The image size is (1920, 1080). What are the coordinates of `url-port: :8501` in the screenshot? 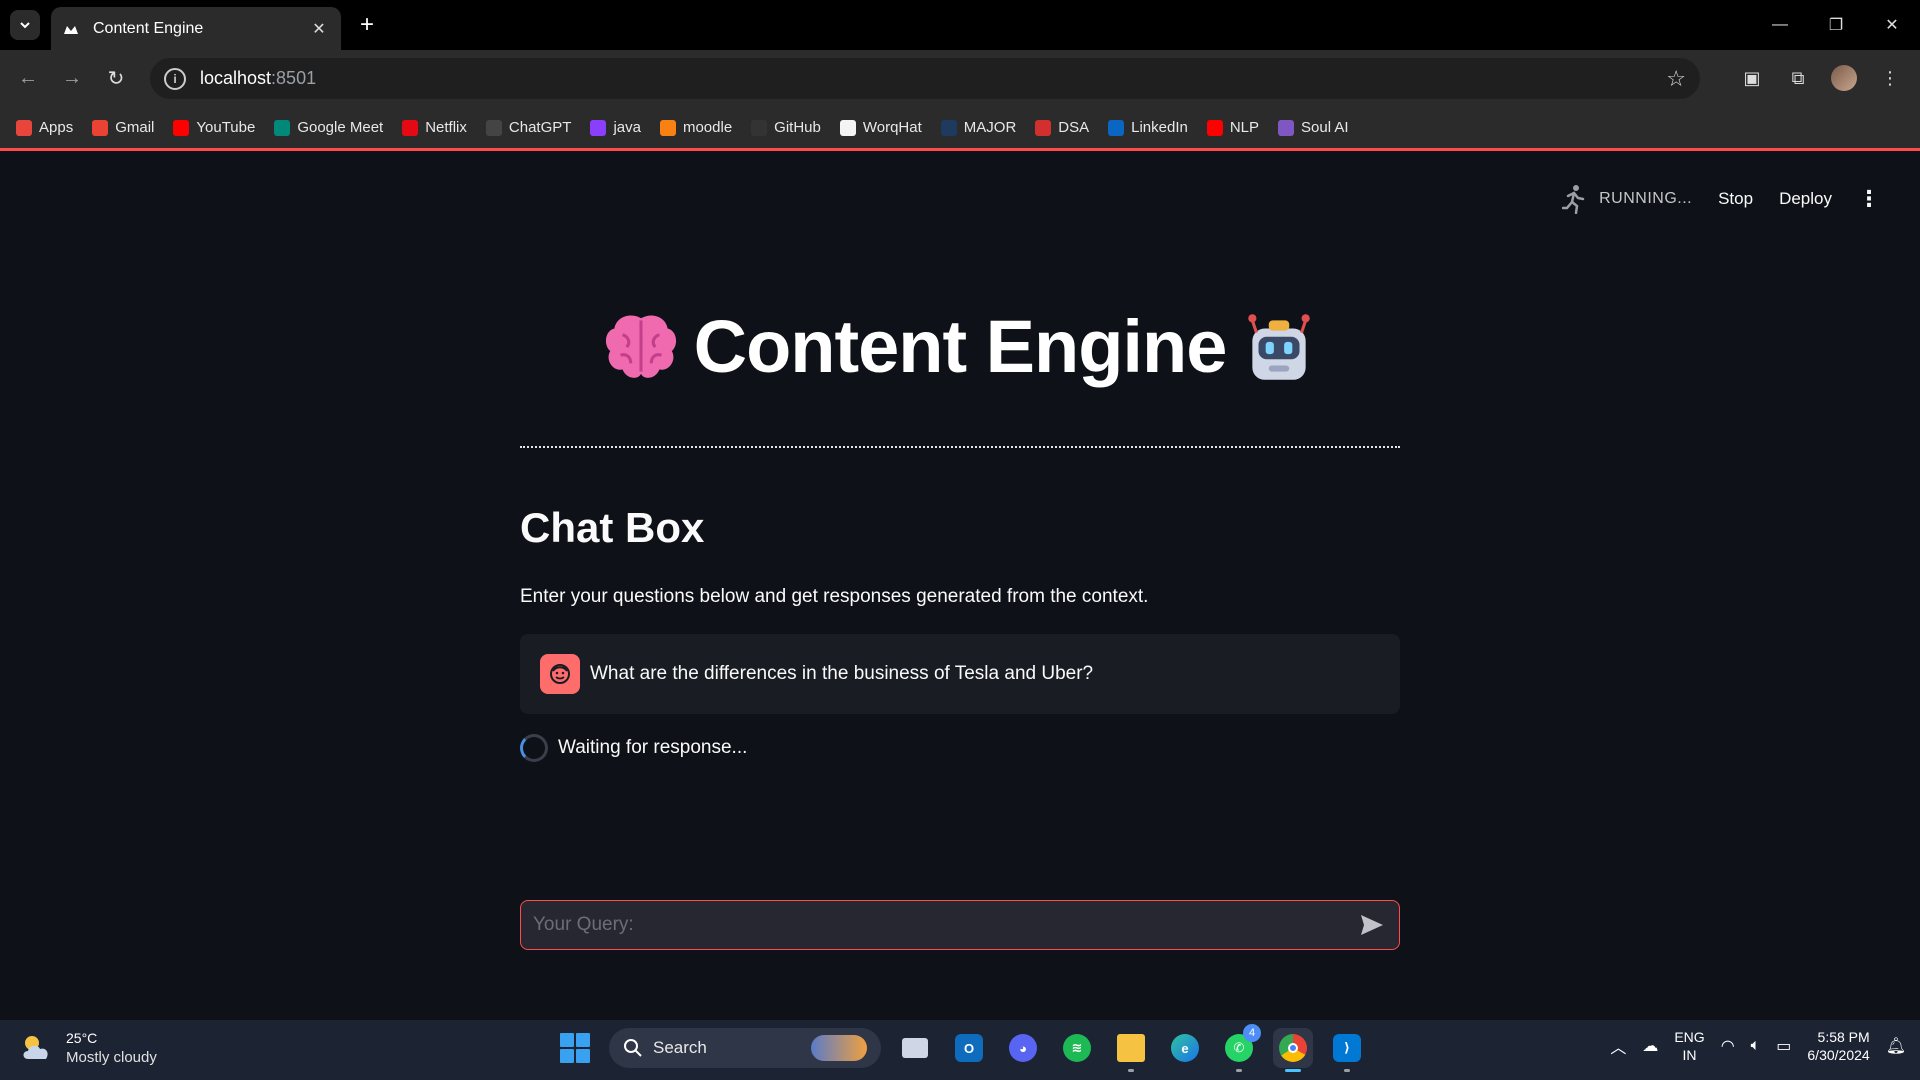 It's located at (294, 78).